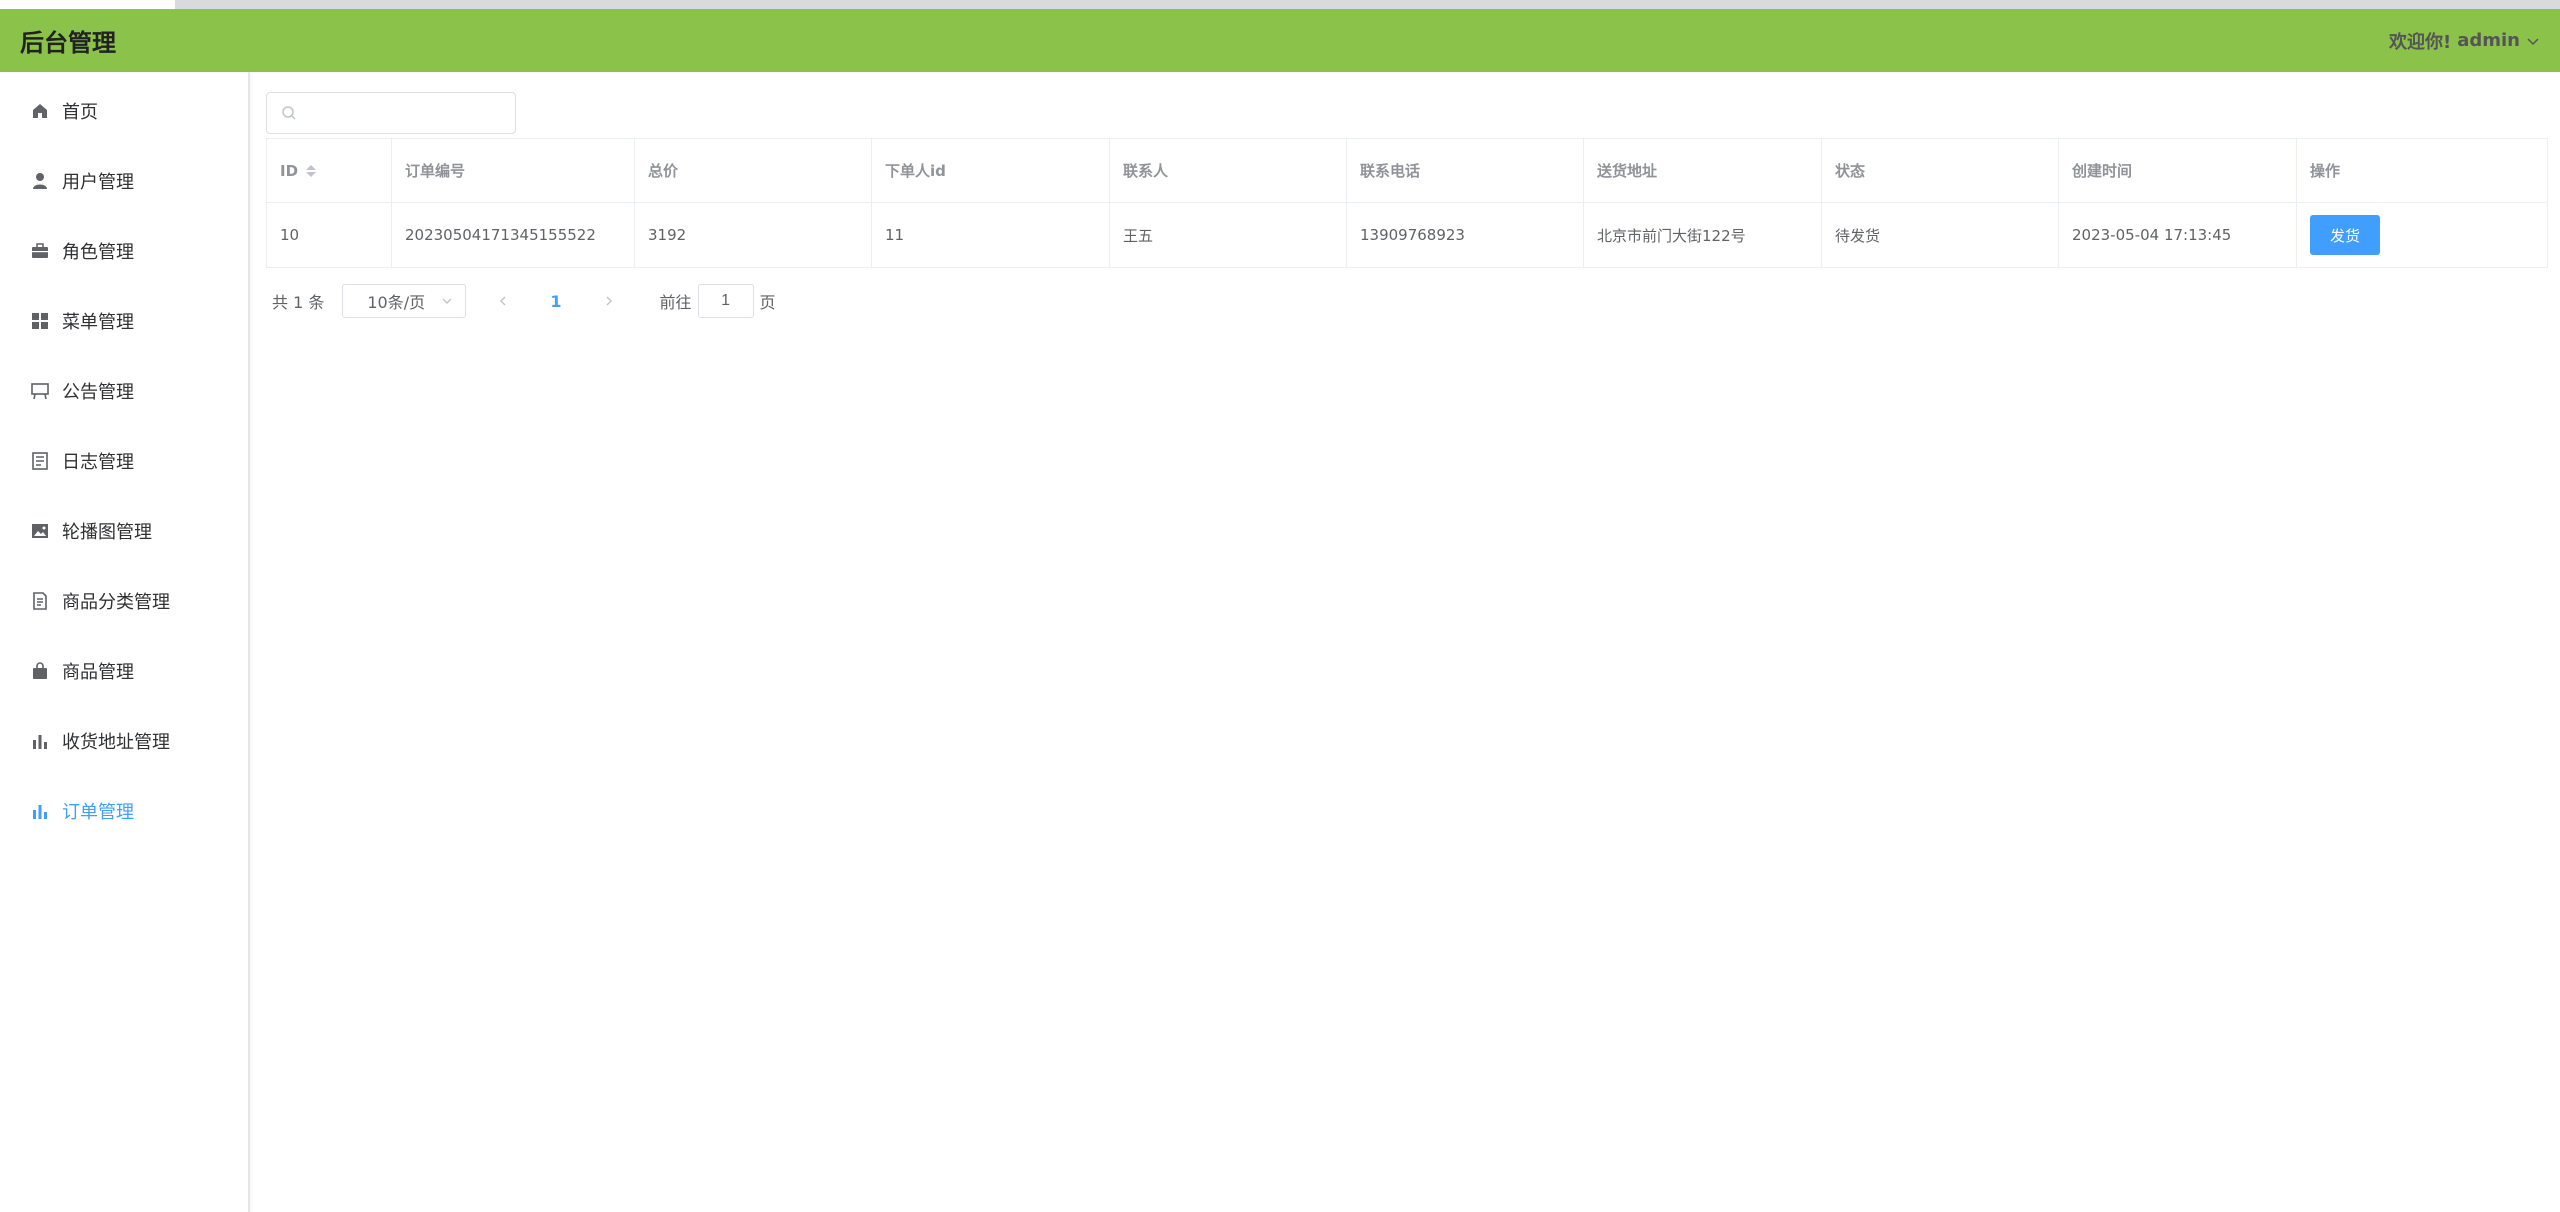 The image size is (2560, 1212). What do you see at coordinates (767, 302) in the screenshot?
I see `goto-suffix: 页` at bounding box center [767, 302].